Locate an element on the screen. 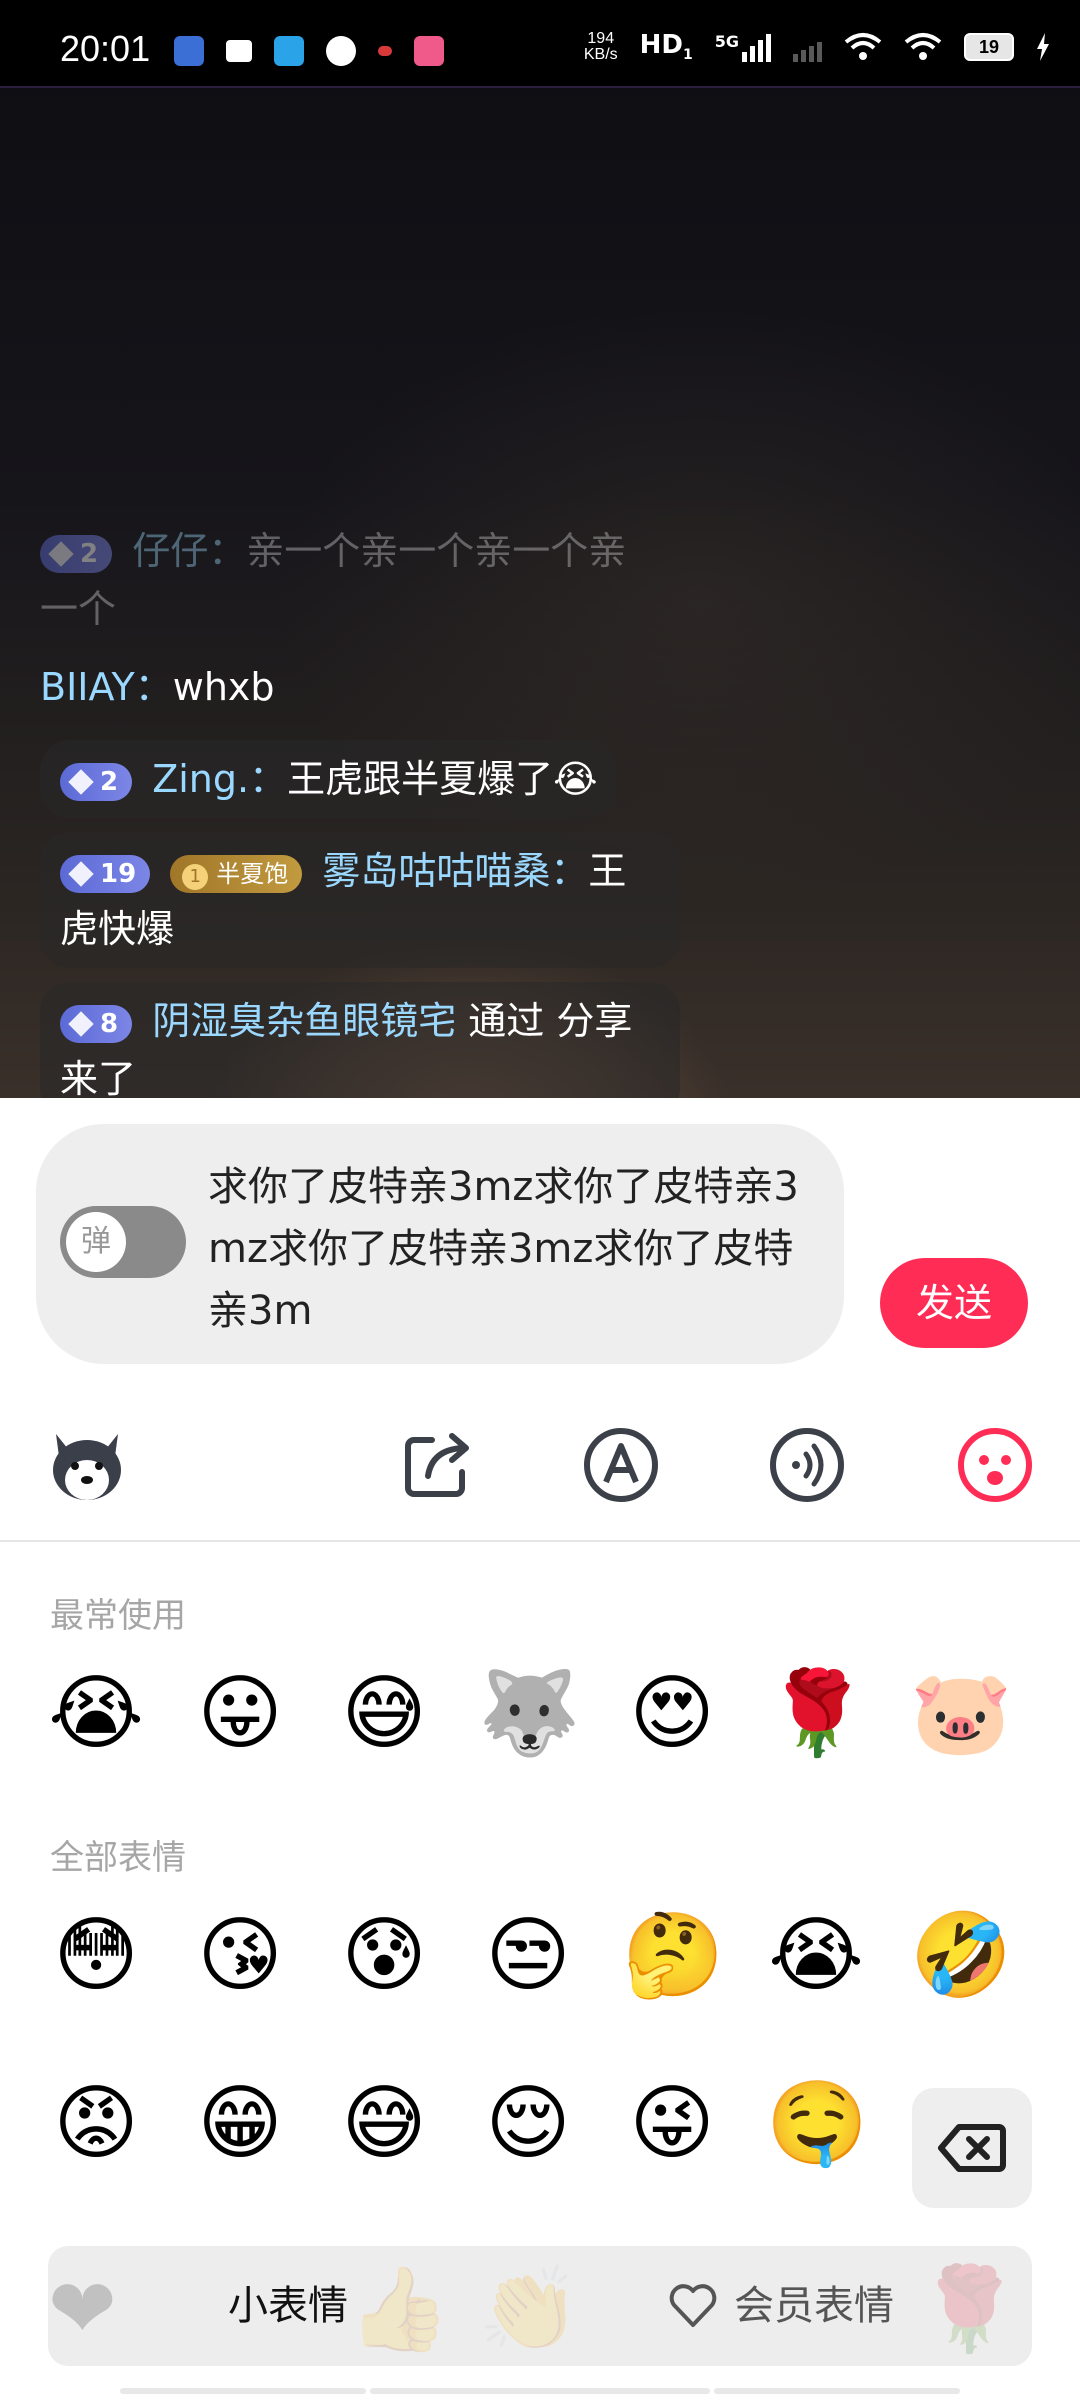 This screenshot has height=2400, width=1080. chat-message: 8 阴湿臭杂鱼眼镜宅 通过 分享 来了 is located at coordinates (360, 1040).